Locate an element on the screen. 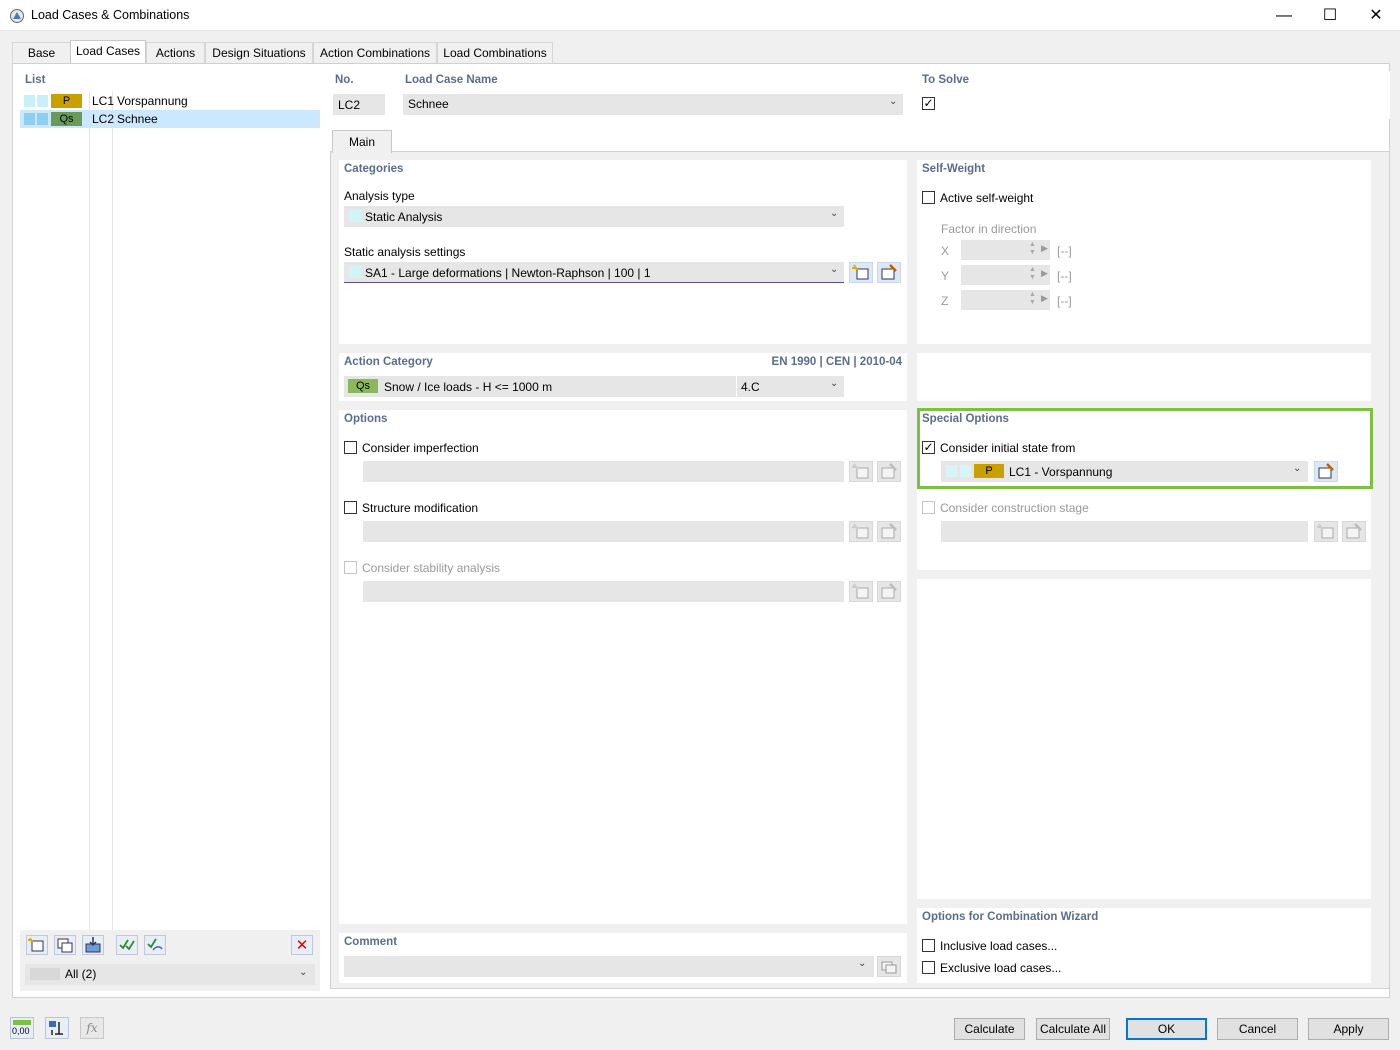  name-value: Schnee is located at coordinates (428, 104).